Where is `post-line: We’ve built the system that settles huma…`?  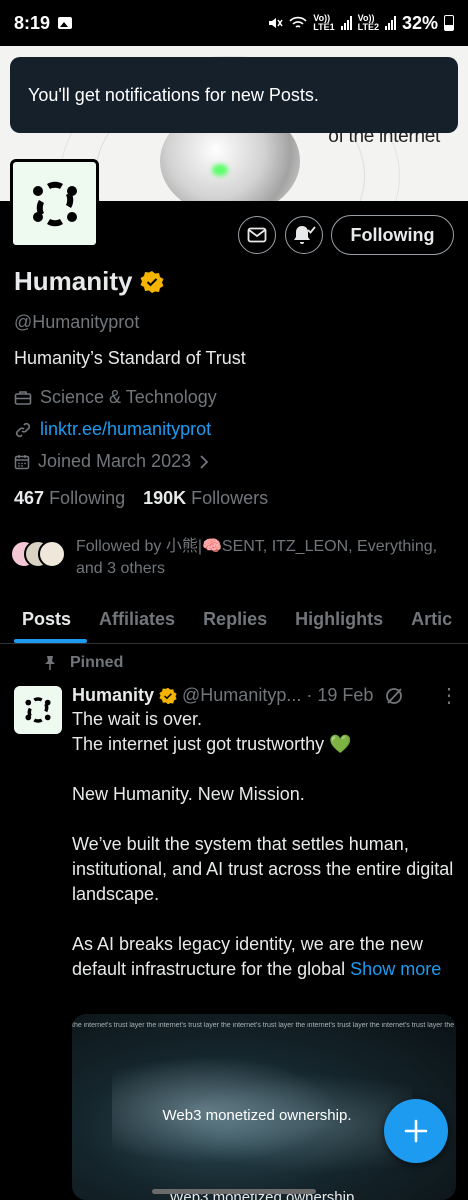 post-line: We’ve built the system that settles huma… is located at coordinates (263, 869).